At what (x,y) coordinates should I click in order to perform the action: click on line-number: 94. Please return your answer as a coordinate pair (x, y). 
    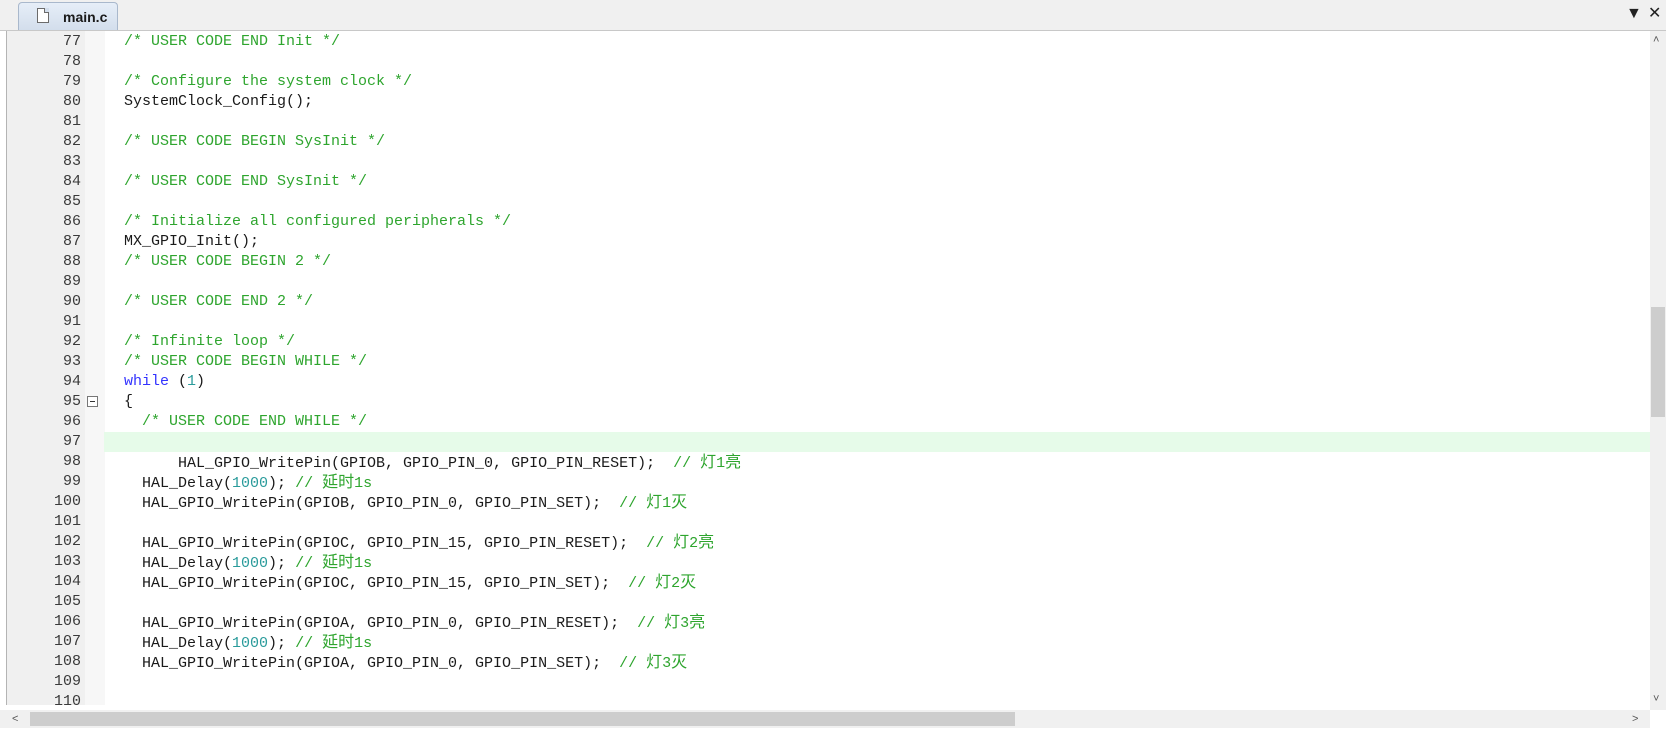
    Looking at the image, I should click on (71, 381).